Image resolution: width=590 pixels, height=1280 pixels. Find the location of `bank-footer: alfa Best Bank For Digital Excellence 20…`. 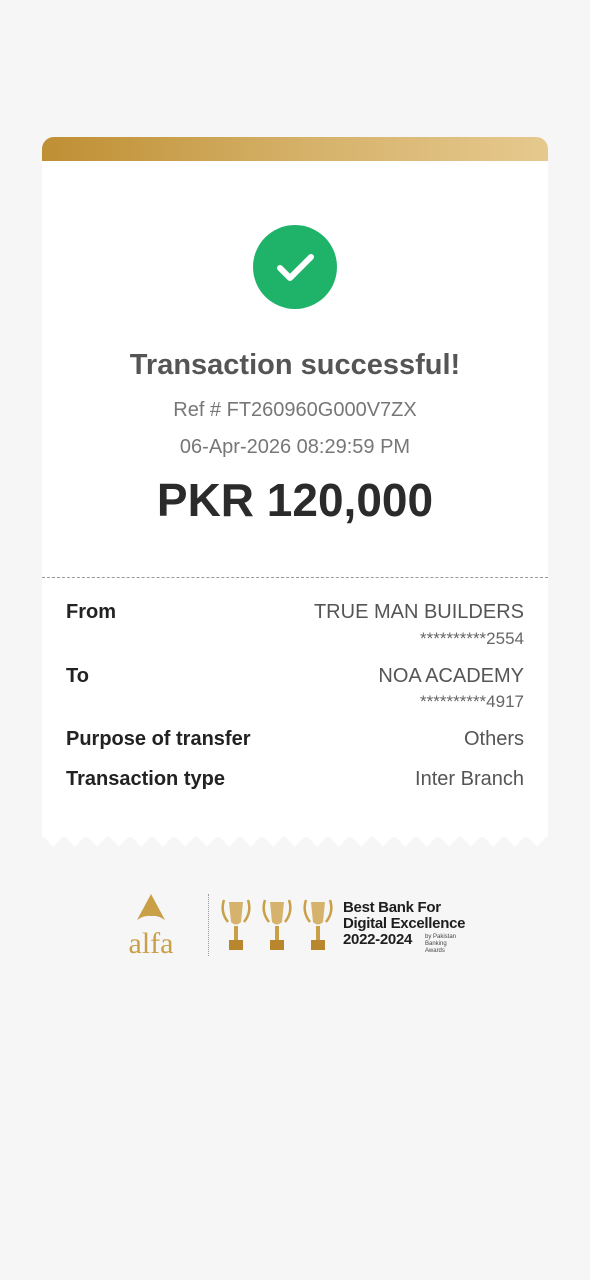

bank-footer: alfa Best Bank For Digital Excellence 20… is located at coordinates (298, 925).